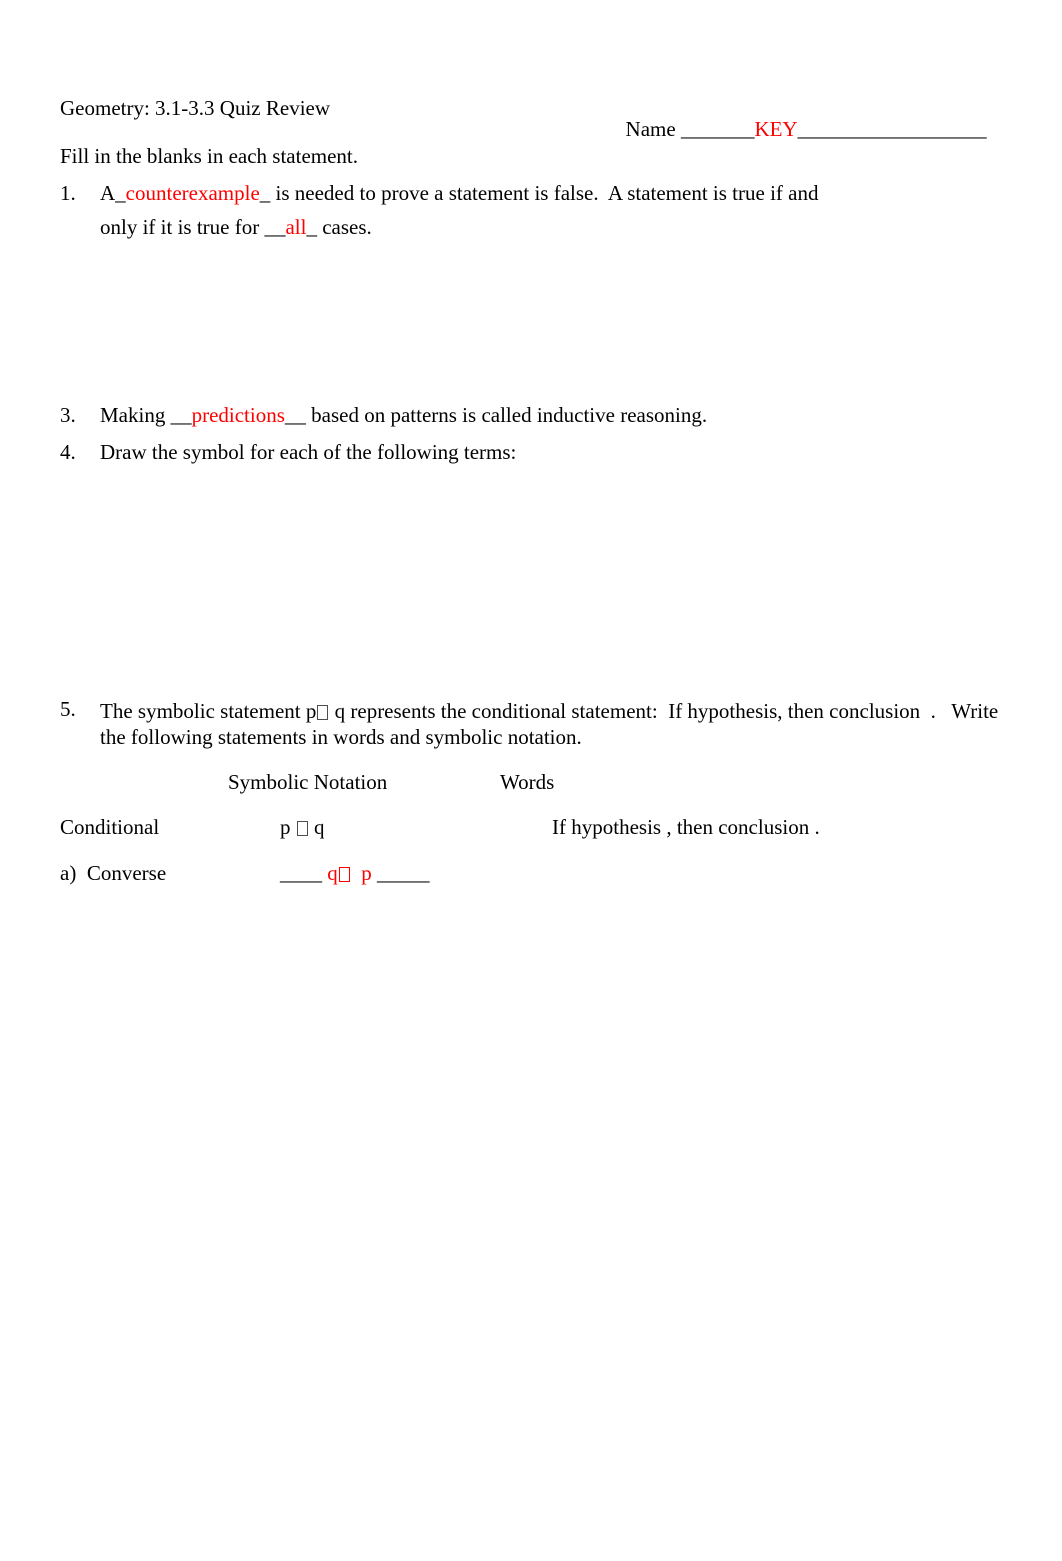 This screenshot has height=1561, width=1062. What do you see at coordinates (892, 129) in the screenshot?
I see `name-blank-right: __________________` at bounding box center [892, 129].